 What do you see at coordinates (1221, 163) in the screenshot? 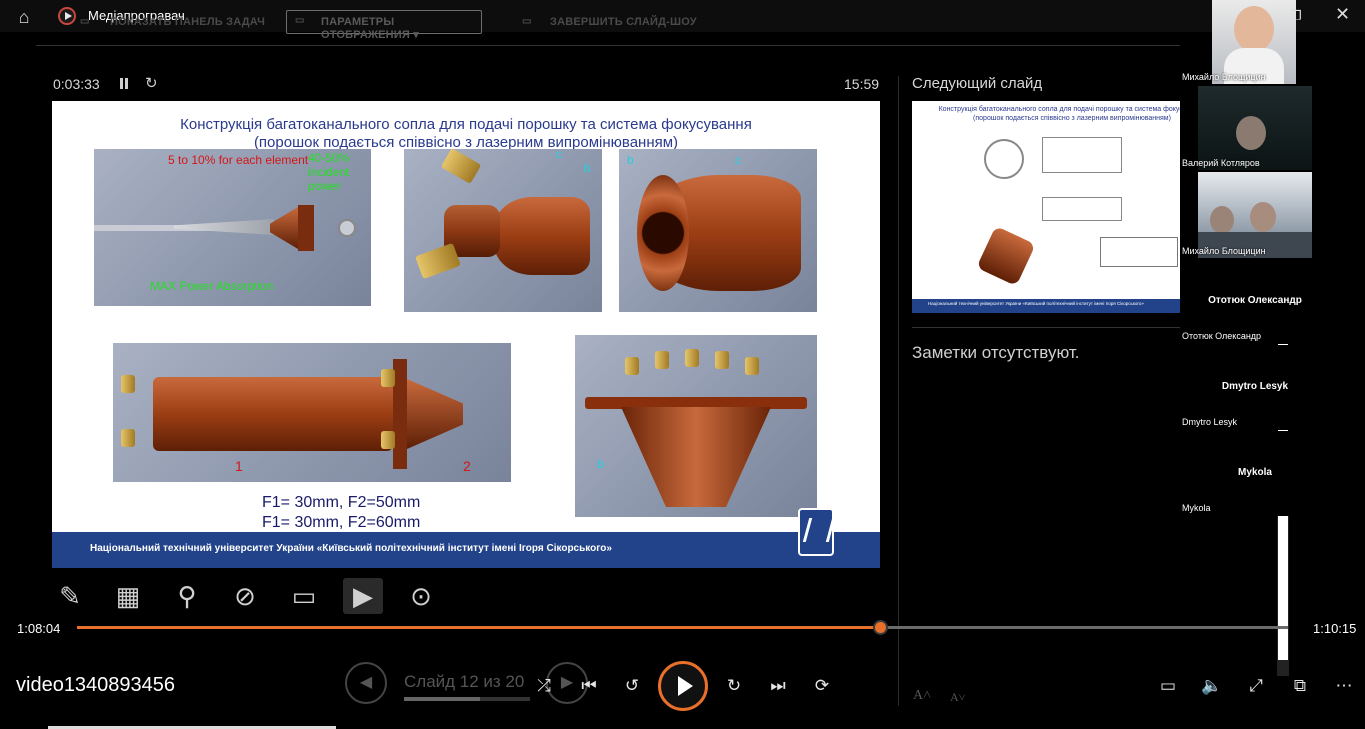
I see `participant-name: Валерий Котляров` at bounding box center [1221, 163].